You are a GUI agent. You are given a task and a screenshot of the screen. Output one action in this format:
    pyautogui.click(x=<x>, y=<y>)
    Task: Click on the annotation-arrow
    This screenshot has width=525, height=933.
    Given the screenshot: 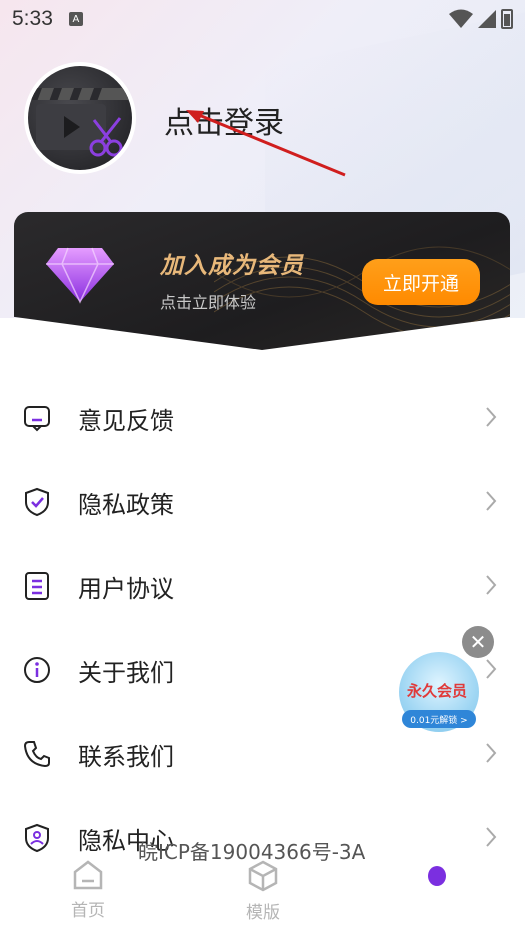 What is the action you would take?
    pyautogui.click(x=266, y=143)
    